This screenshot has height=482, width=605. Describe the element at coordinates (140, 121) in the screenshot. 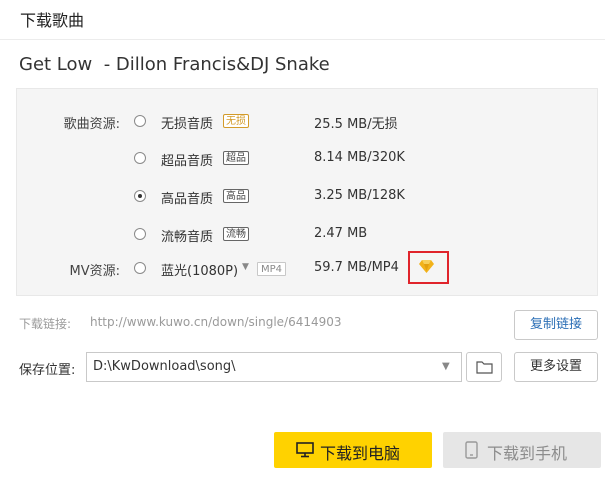

I see `radio-lossless` at that location.